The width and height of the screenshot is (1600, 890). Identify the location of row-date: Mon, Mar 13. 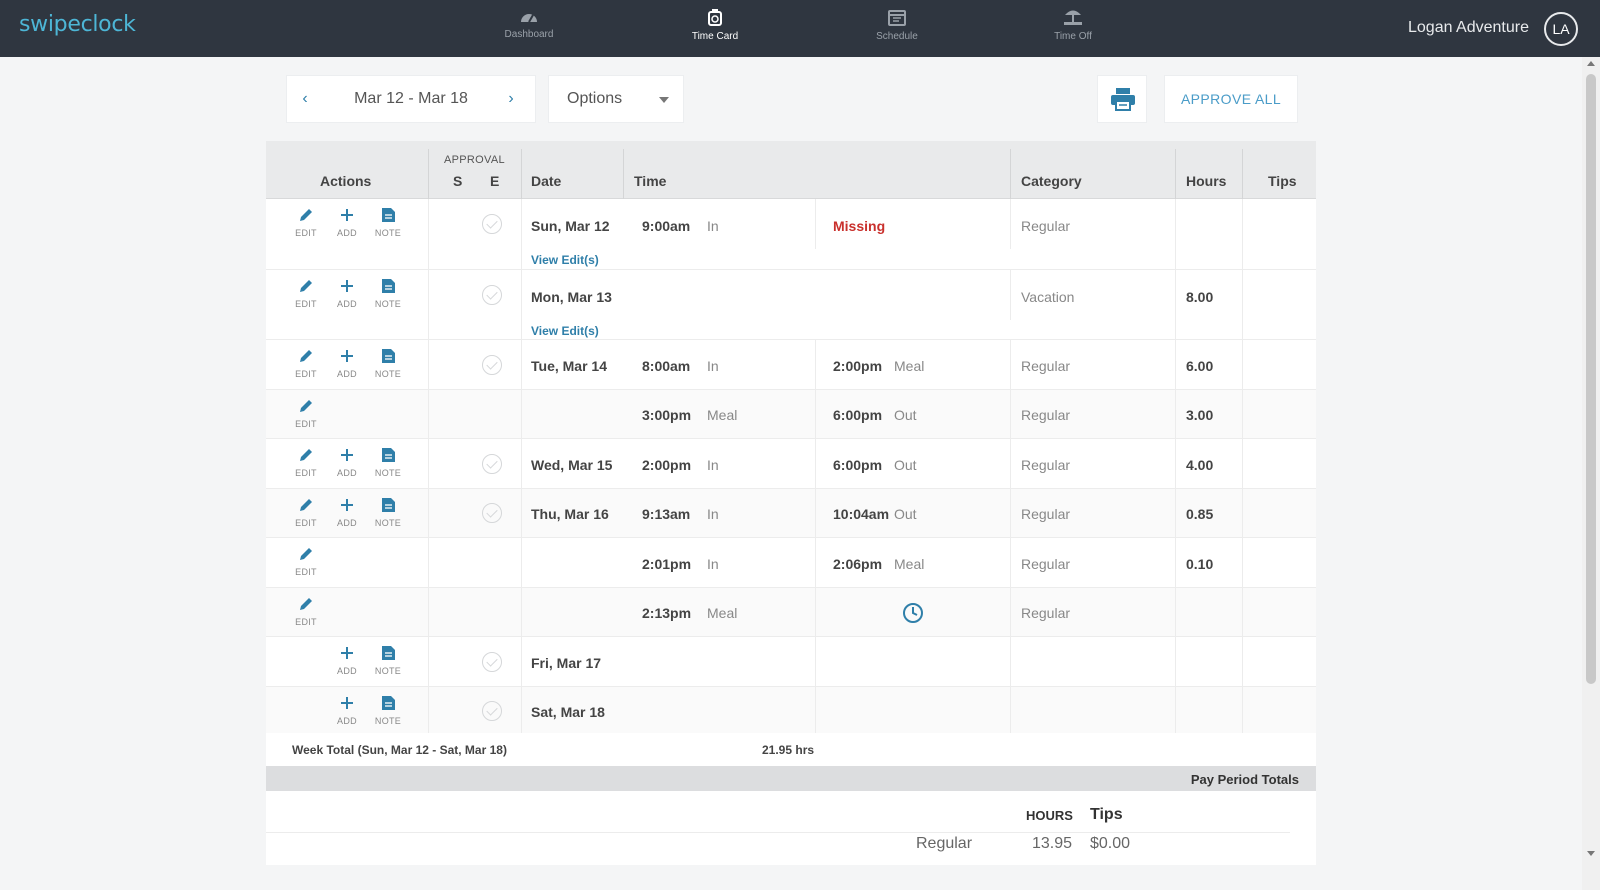
(571, 297).